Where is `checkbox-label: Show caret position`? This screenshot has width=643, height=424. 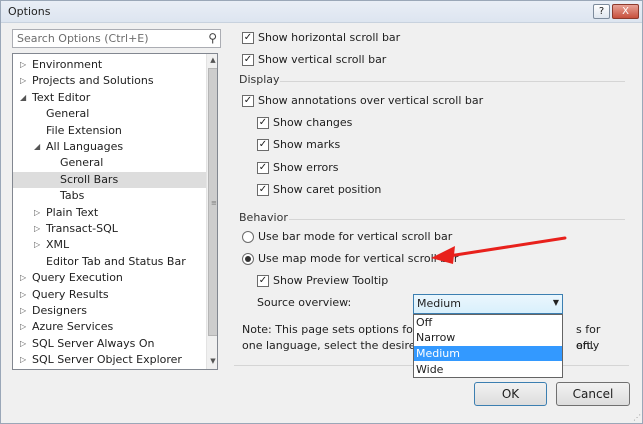 checkbox-label: Show caret position is located at coordinates (327, 189).